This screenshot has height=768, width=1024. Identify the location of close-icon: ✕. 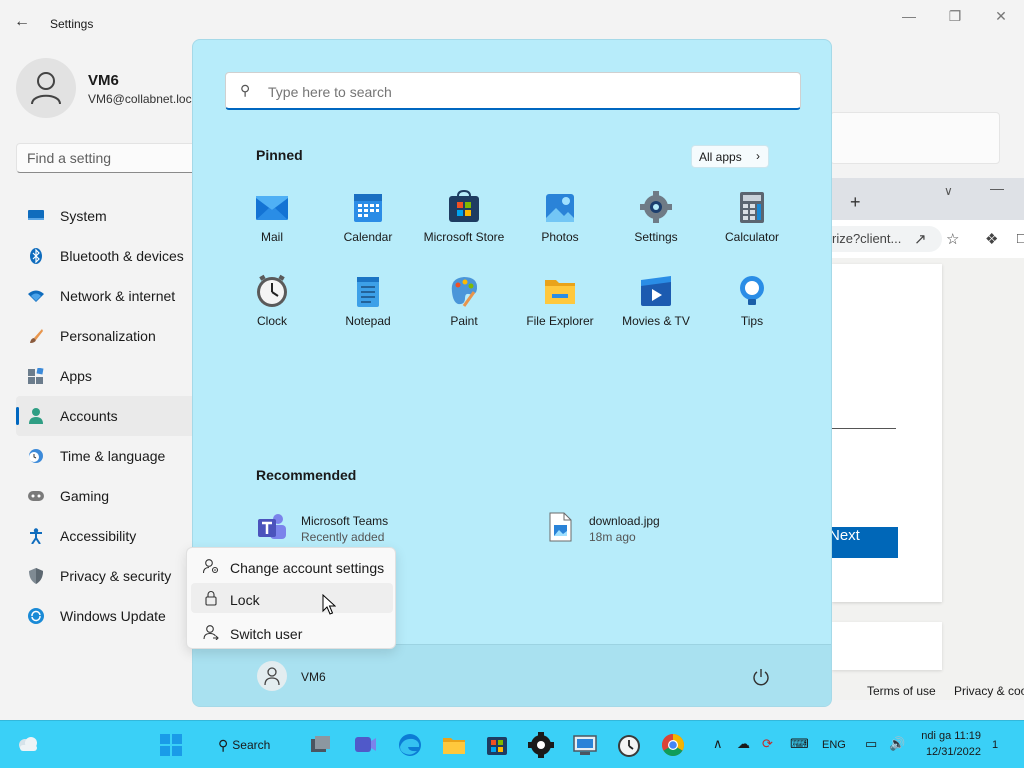
(1001, 18).